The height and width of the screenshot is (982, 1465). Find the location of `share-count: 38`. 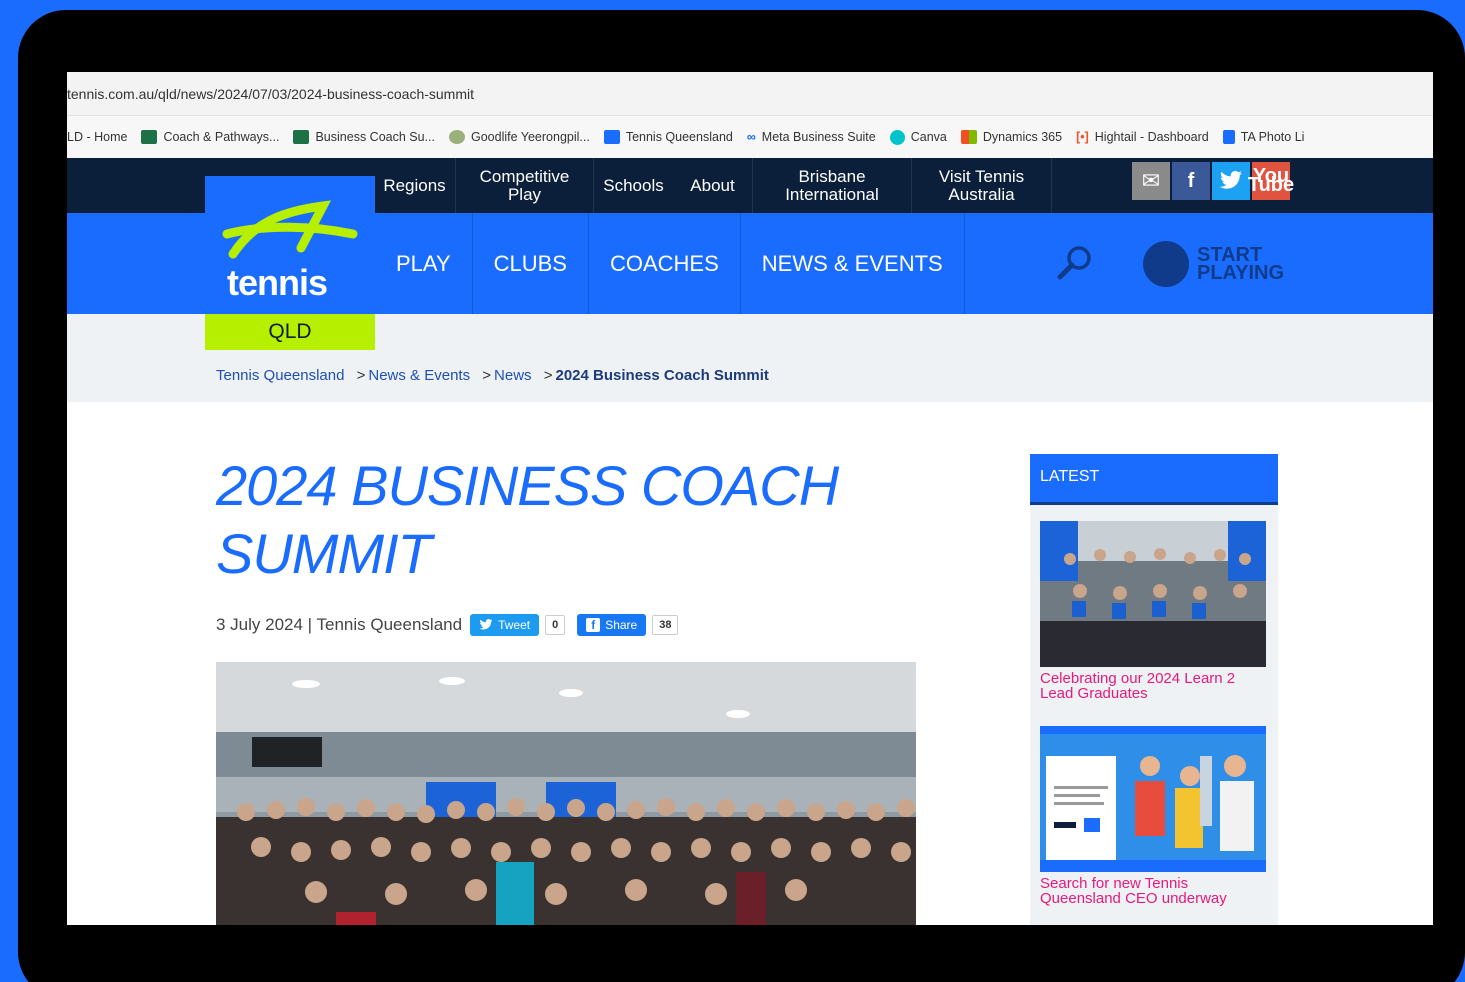

share-count: 38 is located at coordinates (665, 625).